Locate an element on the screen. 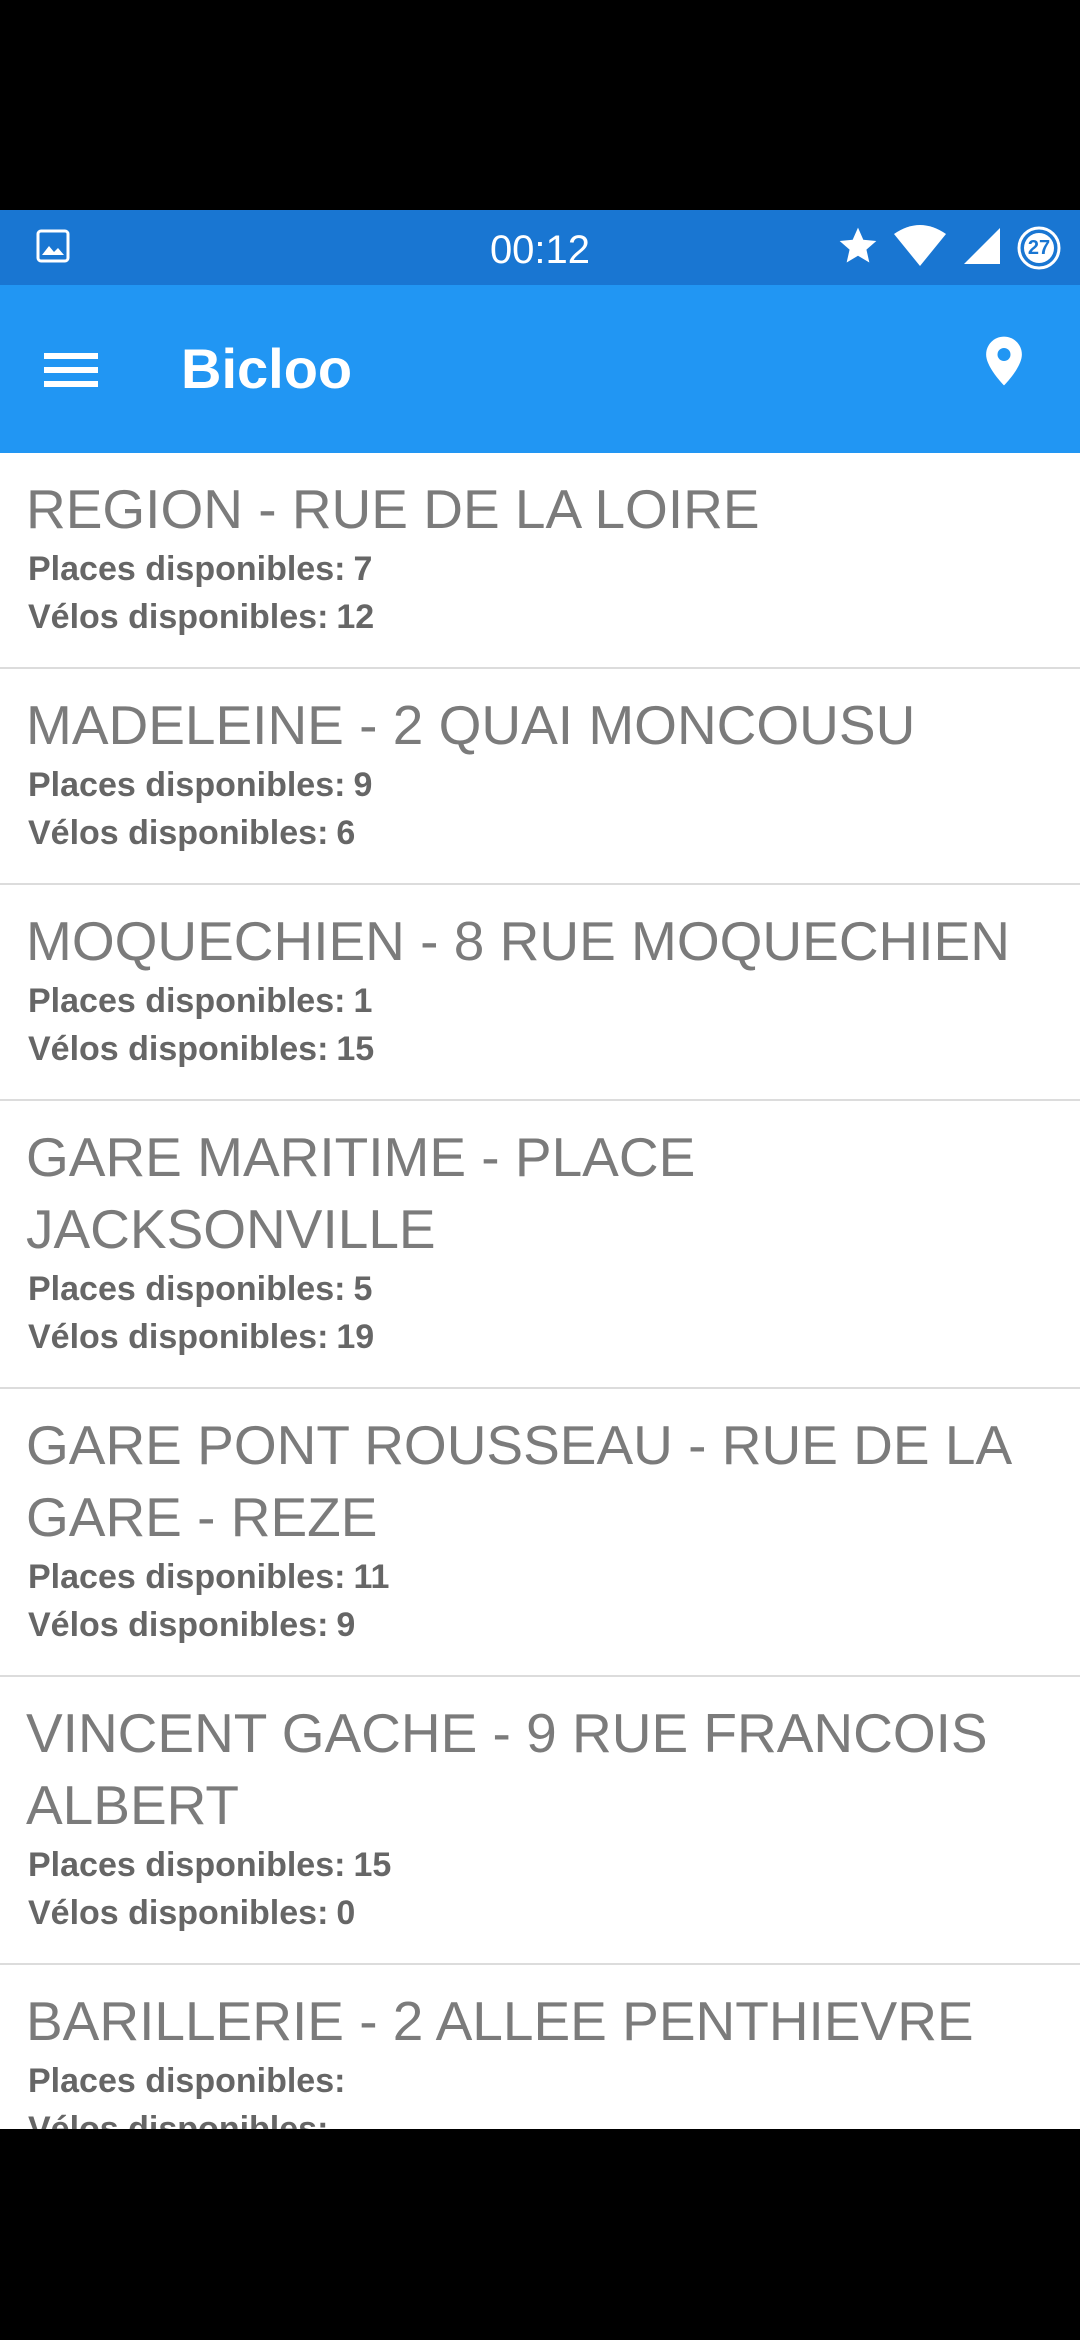 Image resolution: width=1080 pixels, height=2340 pixels. signal-icon is located at coordinates (982, 248).